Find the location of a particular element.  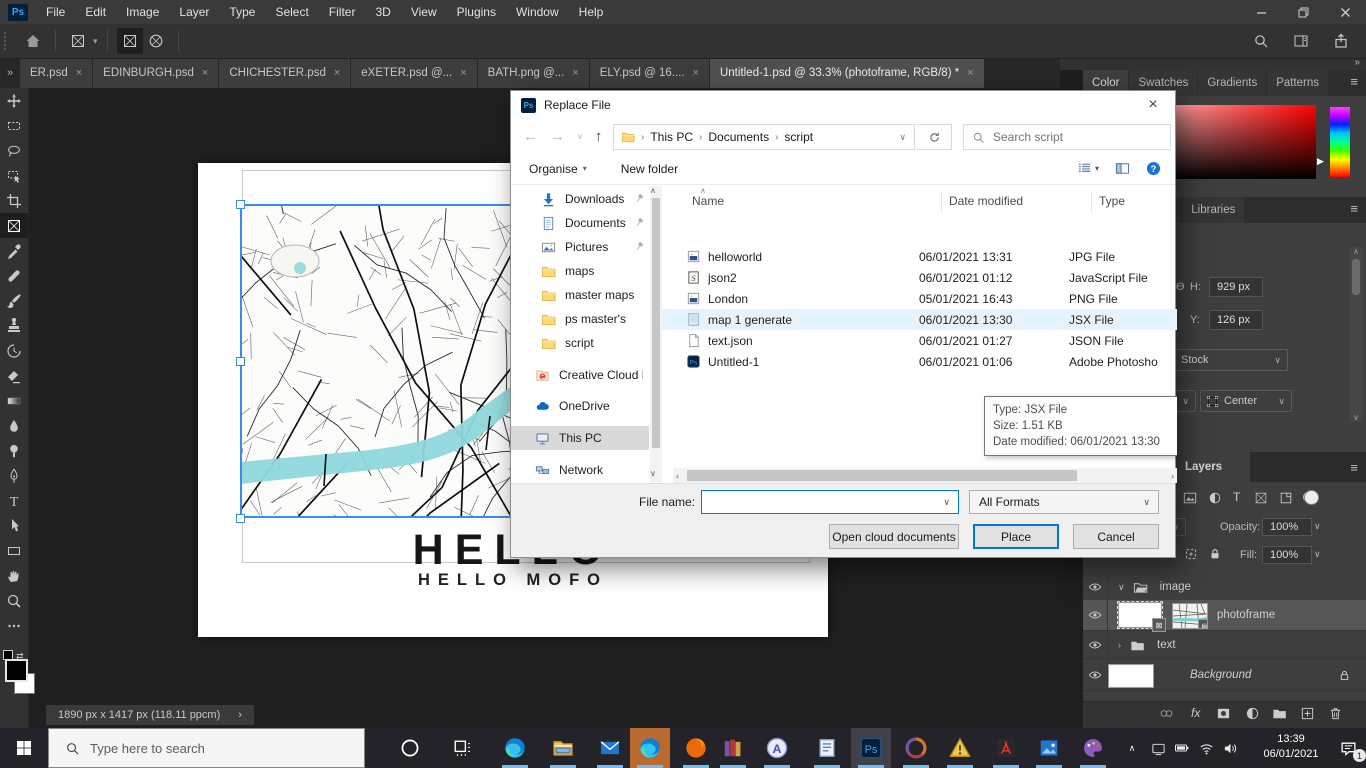

hand-tool is located at coordinates (14, 575).